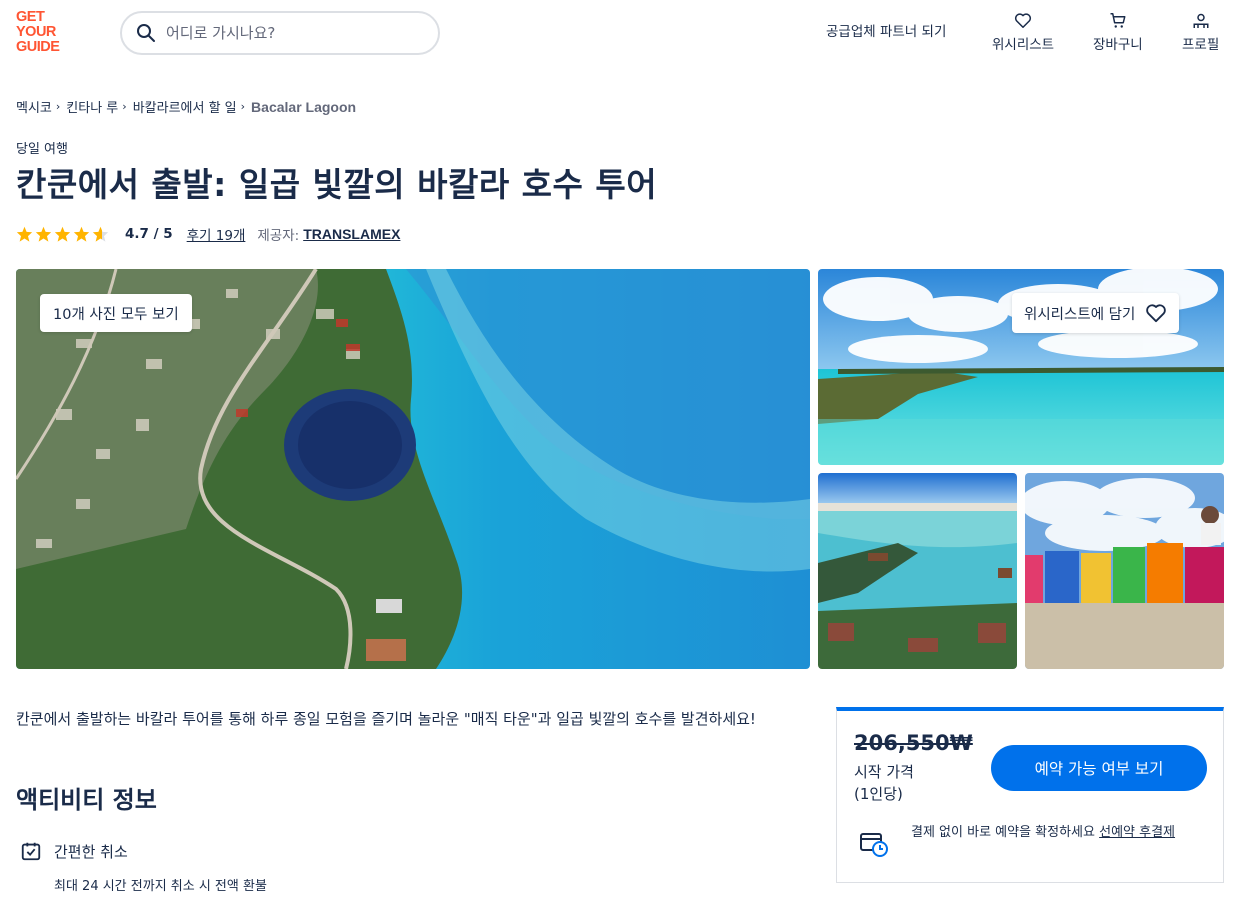 The height and width of the screenshot is (900, 1240). Describe the element at coordinates (884, 783) in the screenshot. I see `price-label: 시작 가격 (1인당)` at that location.